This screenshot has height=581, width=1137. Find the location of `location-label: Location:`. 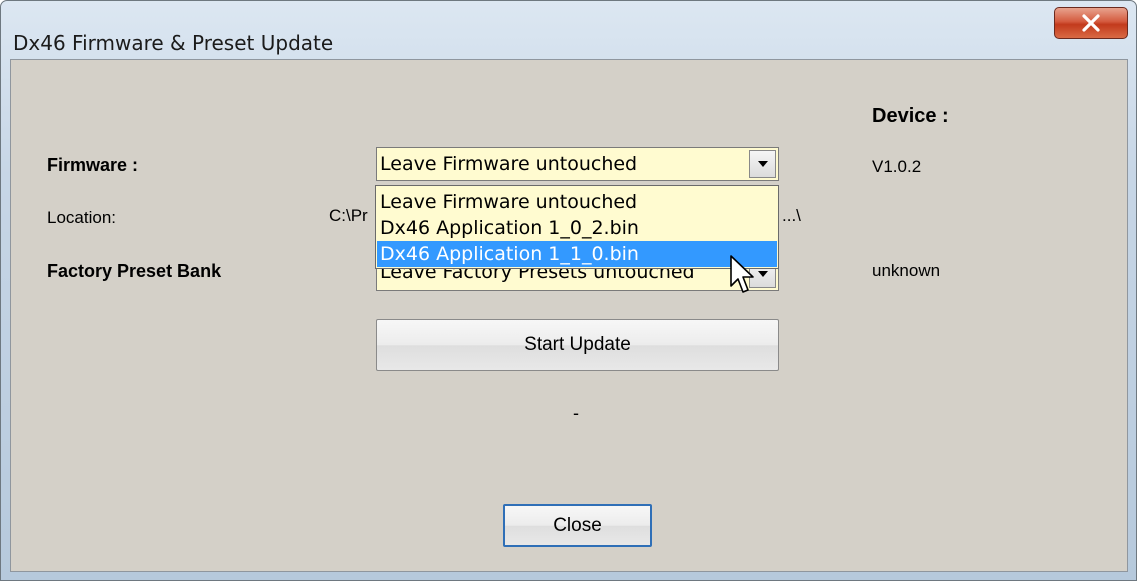

location-label: Location: is located at coordinates (81, 217).